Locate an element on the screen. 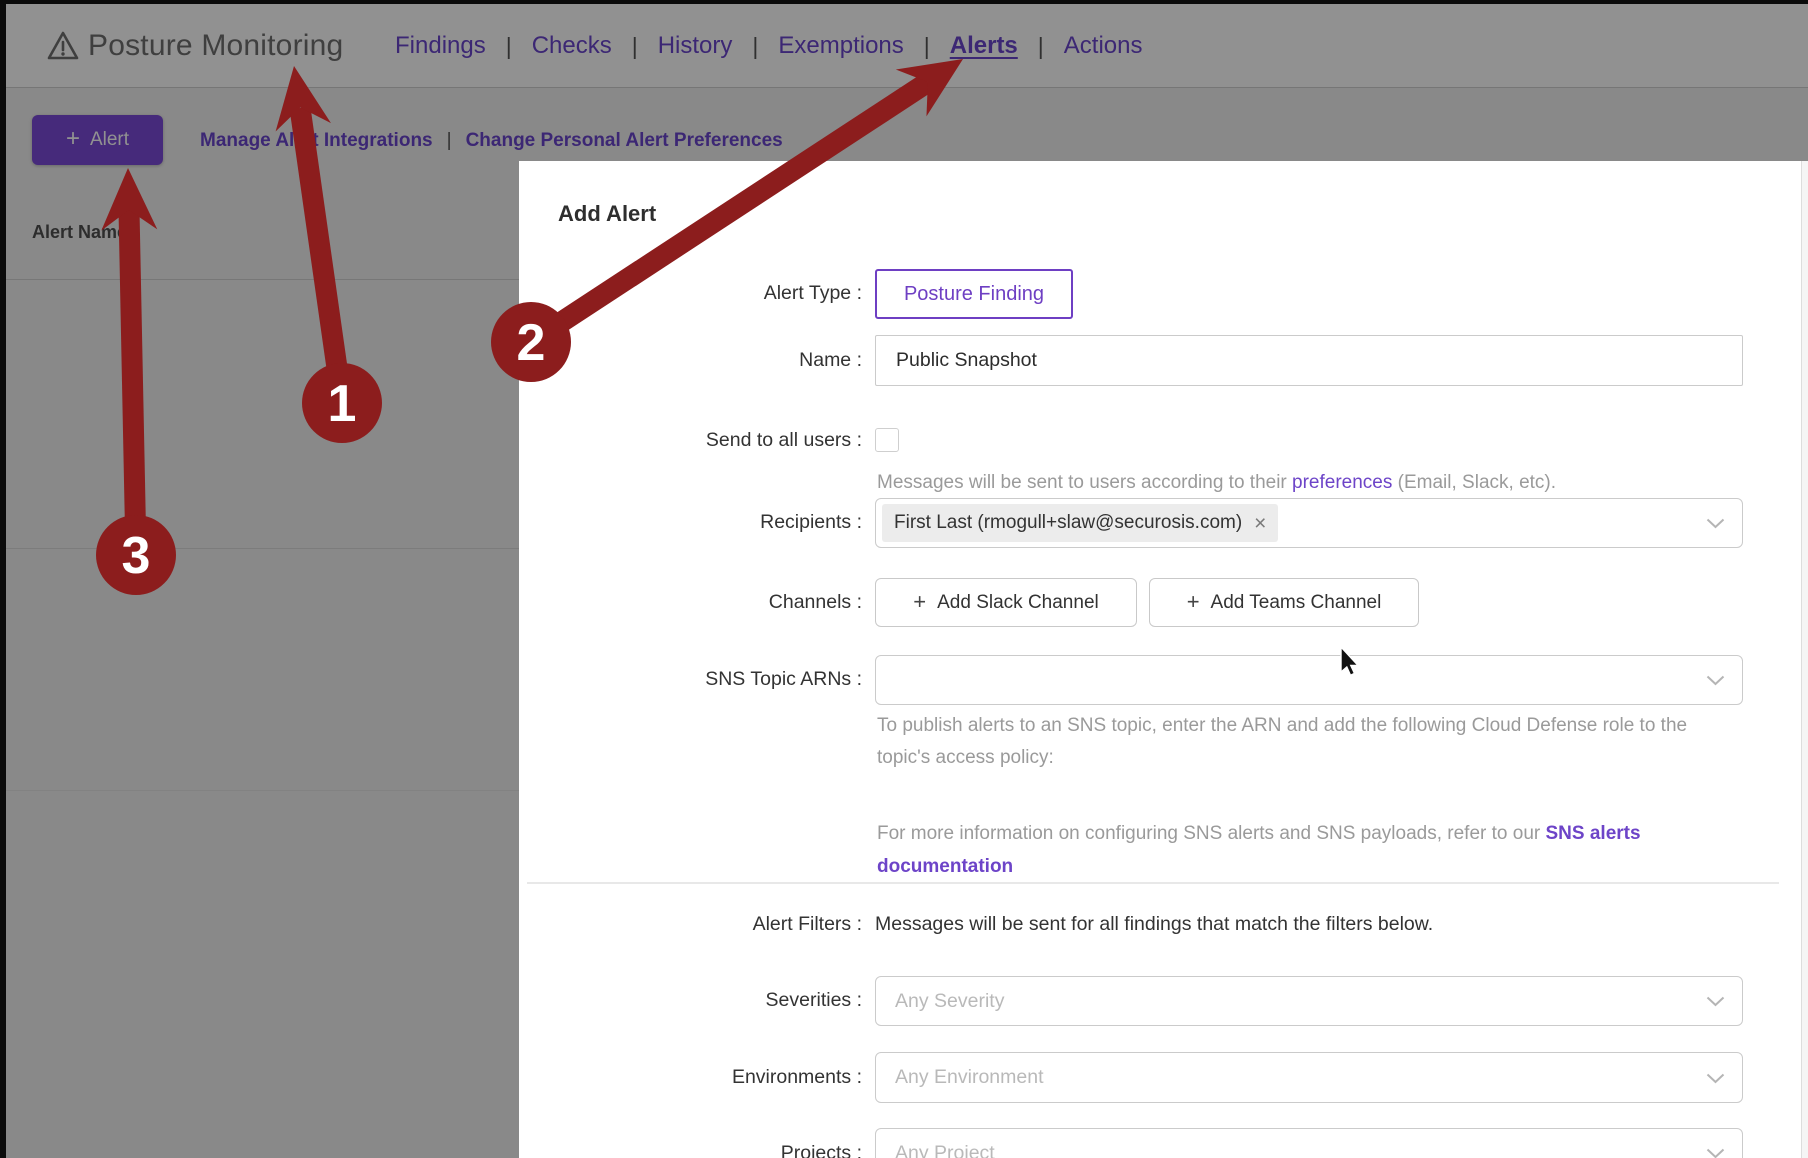 The width and height of the screenshot is (1808, 1158). name-label: Name : is located at coordinates (830, 360).